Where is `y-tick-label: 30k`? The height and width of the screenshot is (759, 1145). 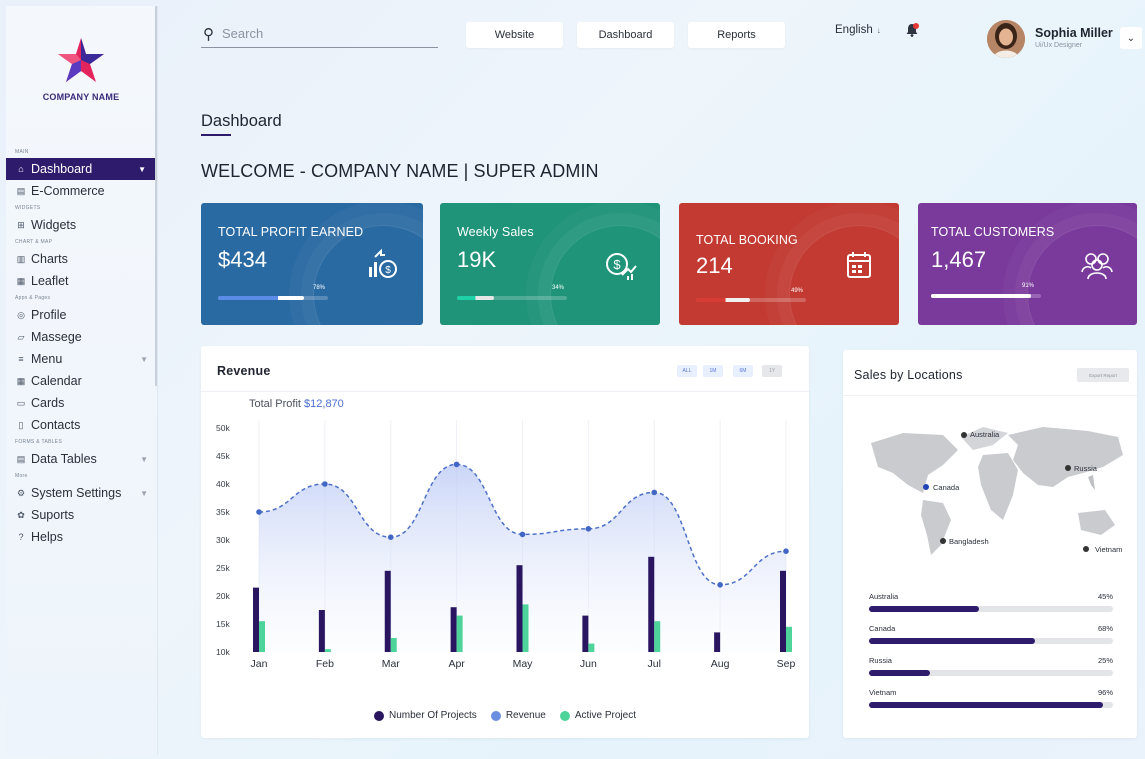
y-tick-label: 30k is located at coordinates (223, 540).